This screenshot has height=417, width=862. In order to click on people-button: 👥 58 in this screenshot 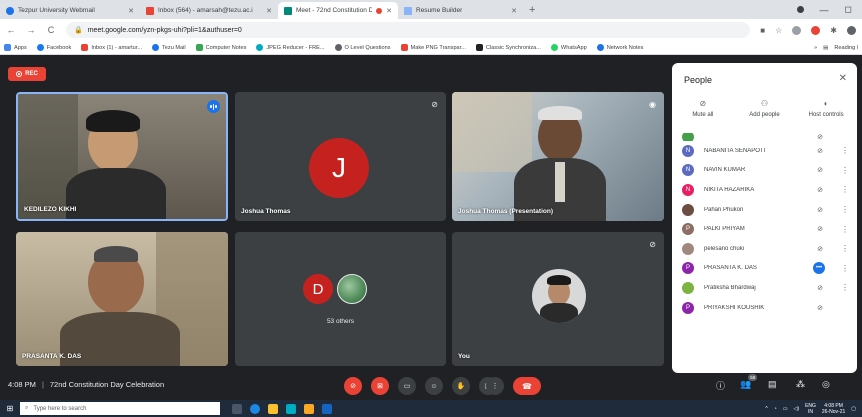, I will do `click(749, 382)`.